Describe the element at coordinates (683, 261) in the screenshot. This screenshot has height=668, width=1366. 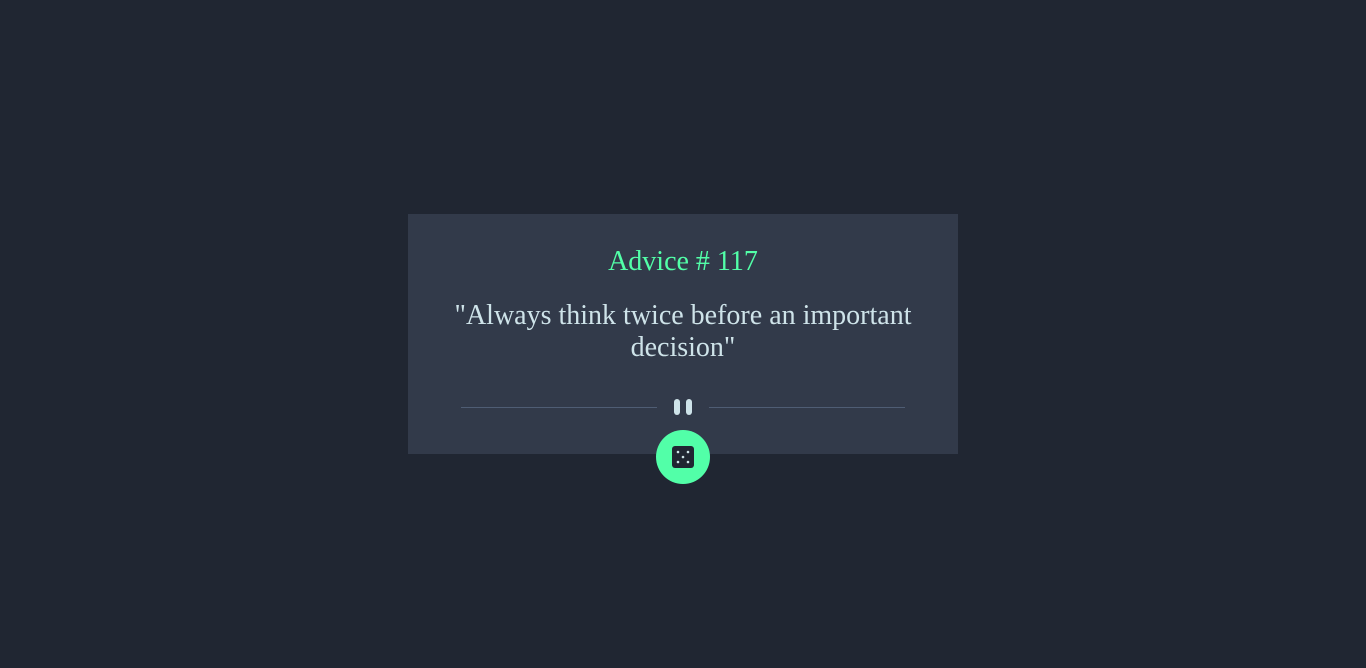
I see `advice-id: Advice # 117` at that location.